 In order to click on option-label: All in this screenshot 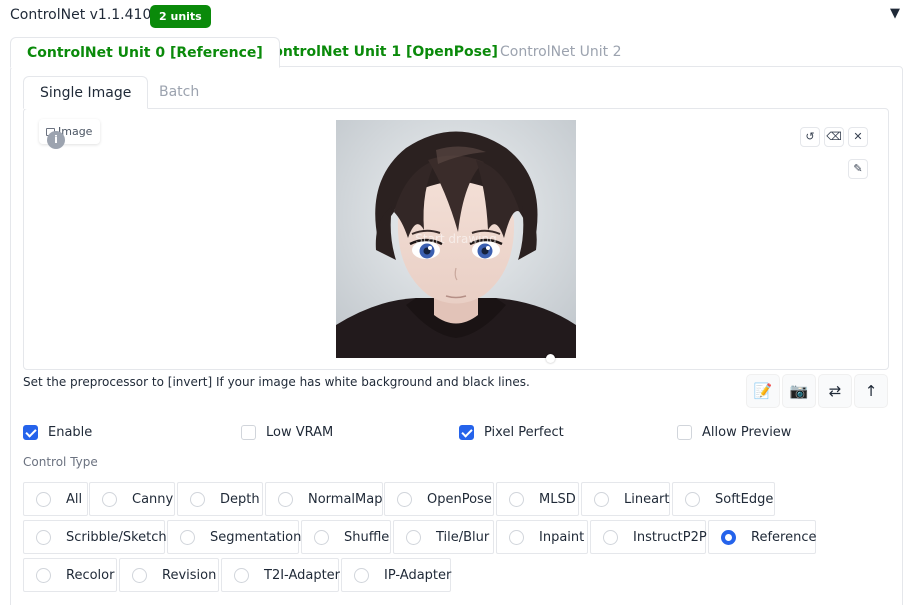, I will do `click(74, 499)`.